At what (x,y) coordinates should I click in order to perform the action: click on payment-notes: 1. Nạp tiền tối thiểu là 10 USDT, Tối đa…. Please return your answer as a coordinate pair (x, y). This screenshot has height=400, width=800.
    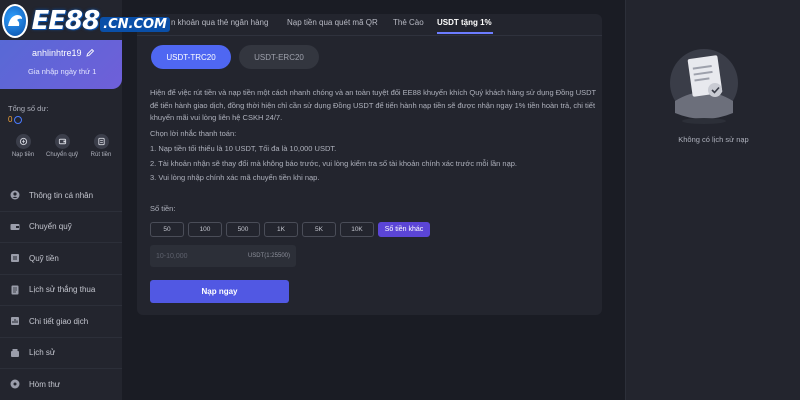
    Looking at the image, I should click on (374, 165).